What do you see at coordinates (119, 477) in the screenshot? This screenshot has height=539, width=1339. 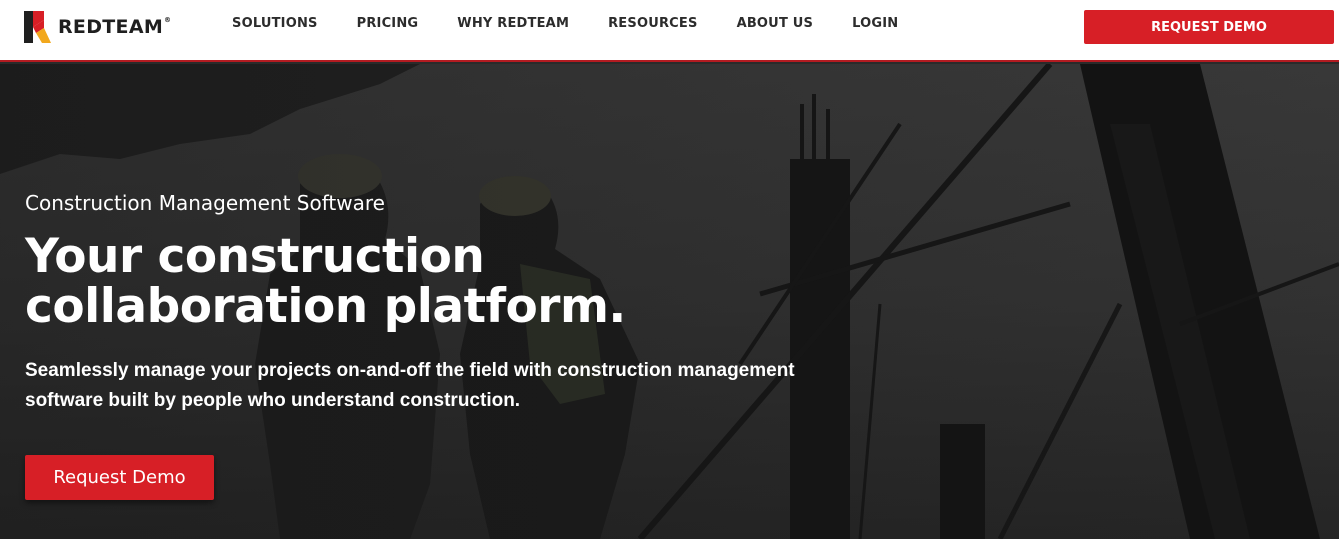 I see `hero-request-demo-button: Request Demo` at bounding box center [119, 477].